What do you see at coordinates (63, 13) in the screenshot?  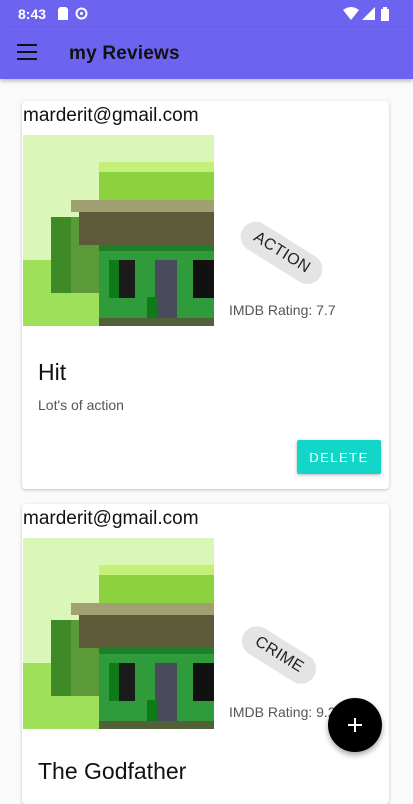 I see `sd-card-icon` at bounding box center [63, 13].